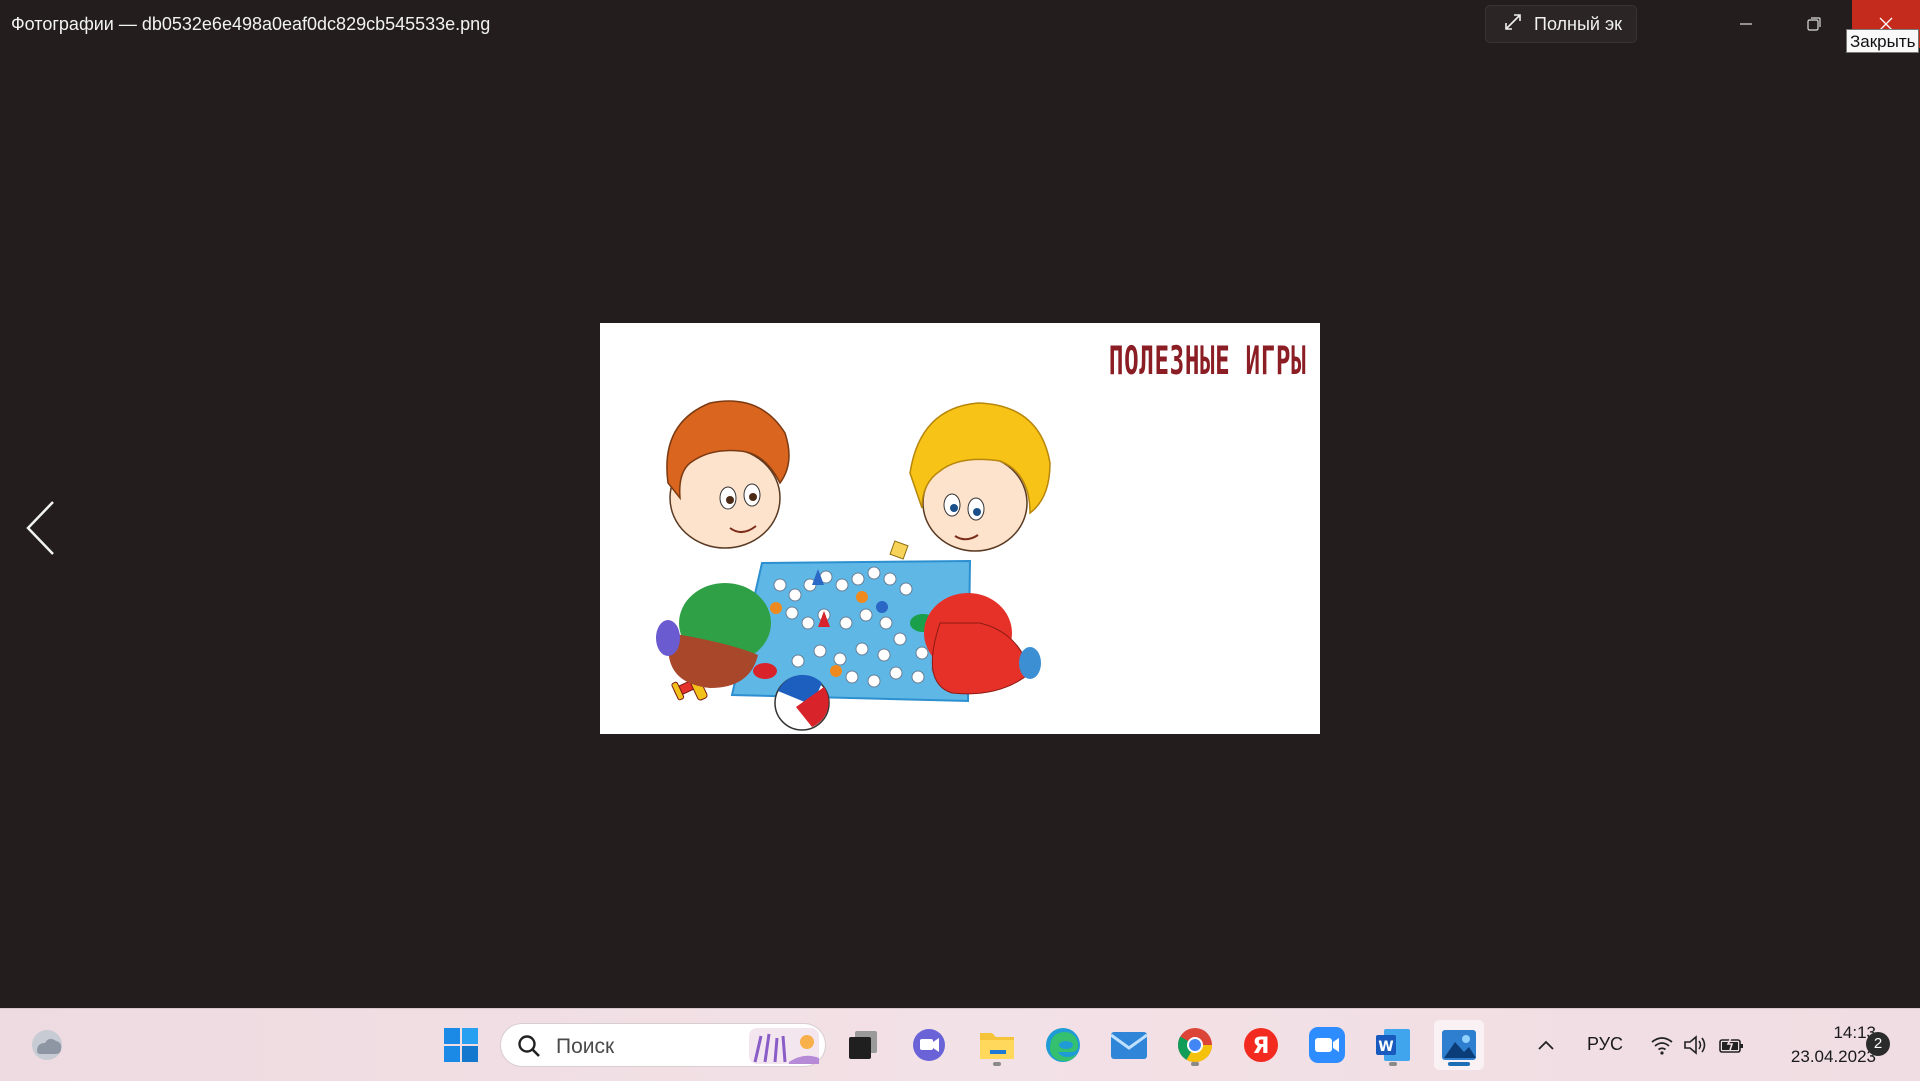 Image resolution: width=1920 pixels, height=1081 pixels. I want to click on fullscreen-label: Полный эк, so click(1578, 23).